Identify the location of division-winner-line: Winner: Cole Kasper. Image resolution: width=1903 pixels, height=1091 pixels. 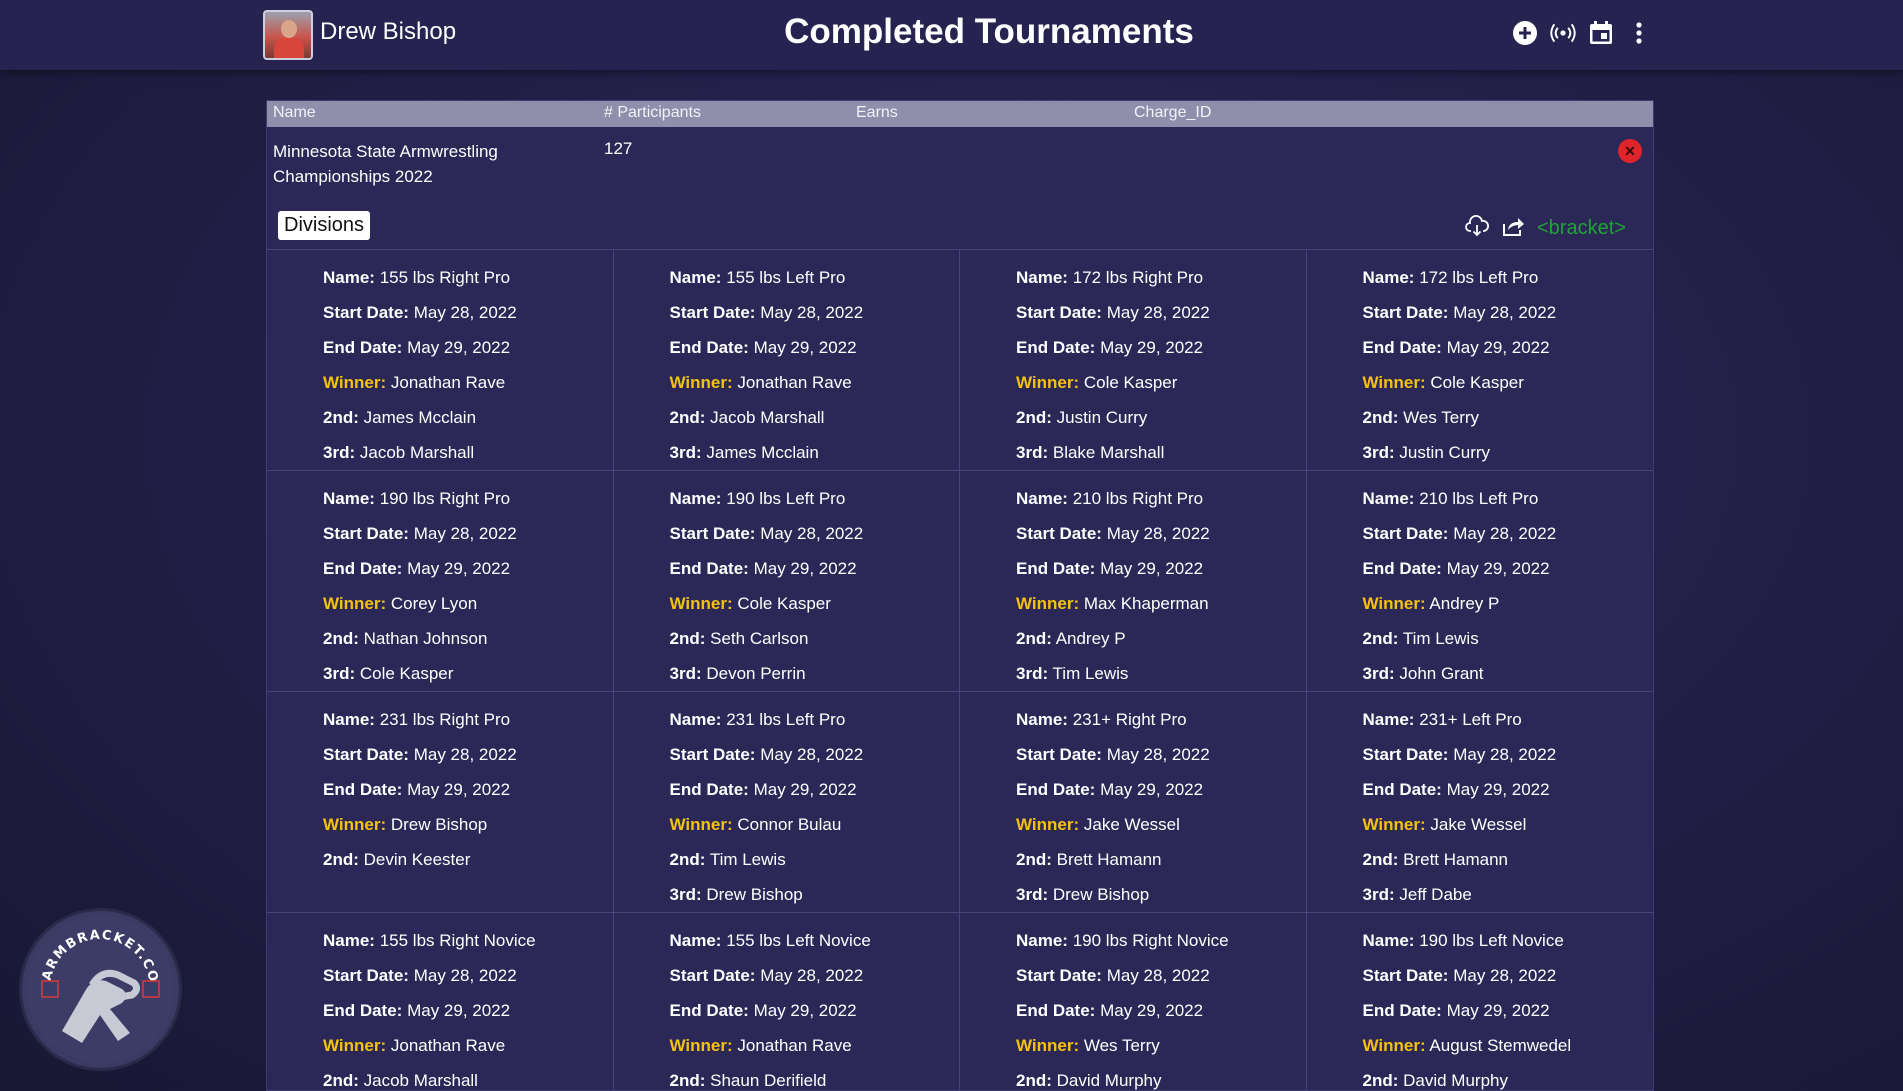
(1508, 382).